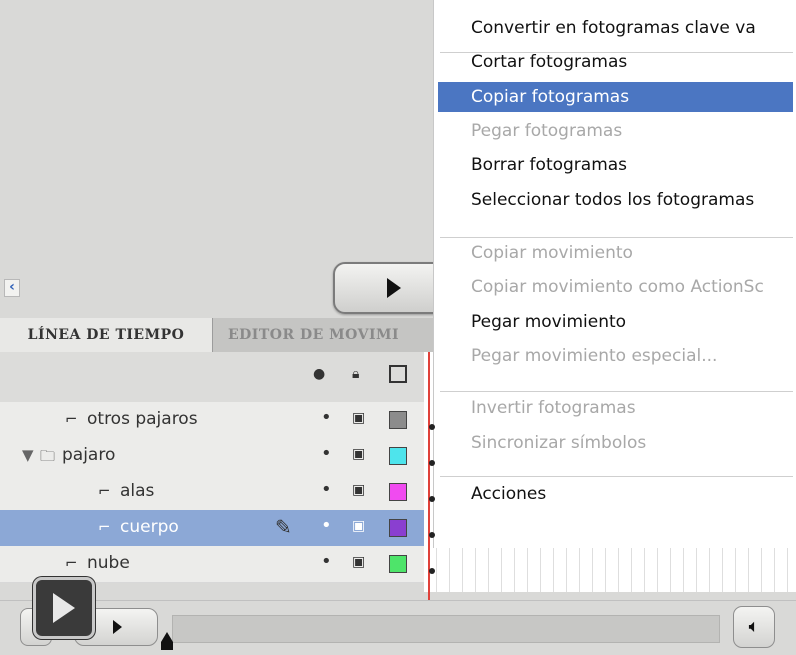  Describe the element at coordinates (559, 443) in the screenshot. I see `menu-item: Sincronizar símbolos` at that location.